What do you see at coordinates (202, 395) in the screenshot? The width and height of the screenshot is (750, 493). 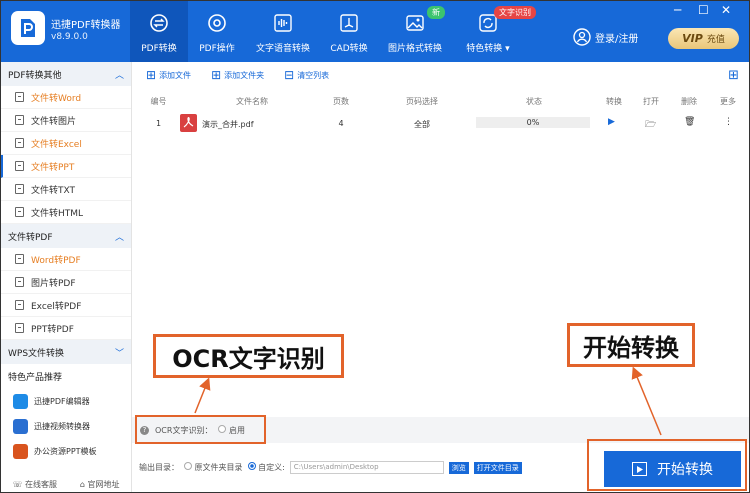 I see `ocr-arrow` at bounding box center [202, 395].